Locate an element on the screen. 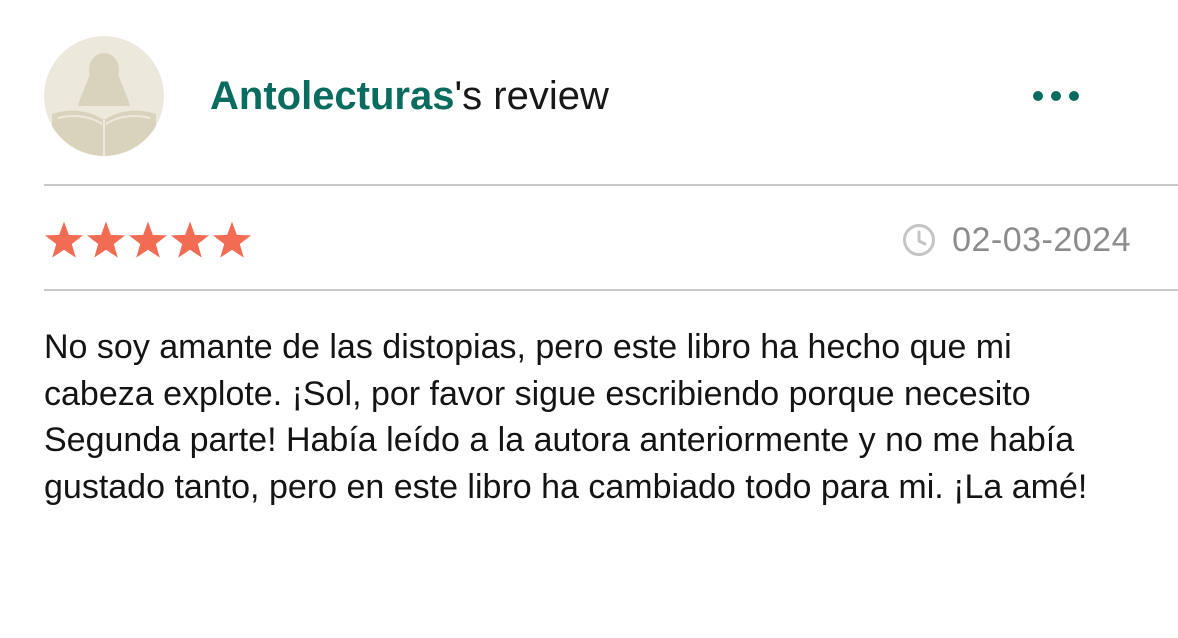 Image resolution: width=1178 pixels, height=638 pixels. avatar is located at coordinates (104, 96).